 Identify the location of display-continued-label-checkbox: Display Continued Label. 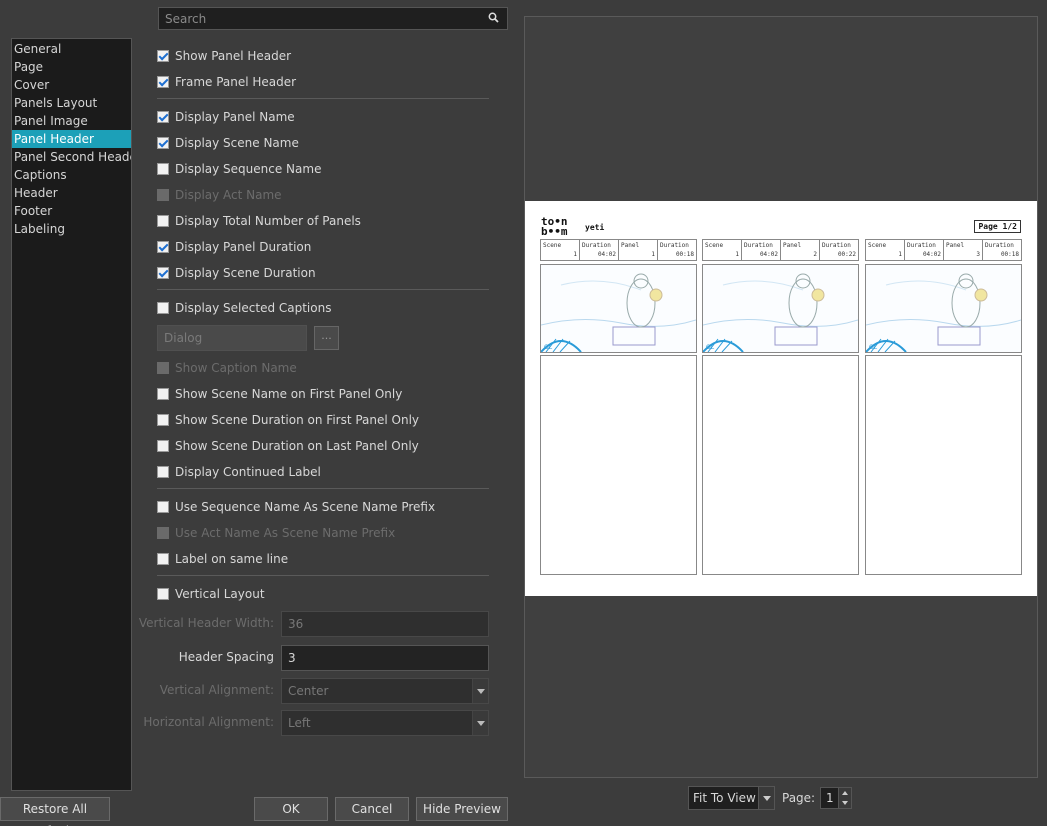
(239, 472).